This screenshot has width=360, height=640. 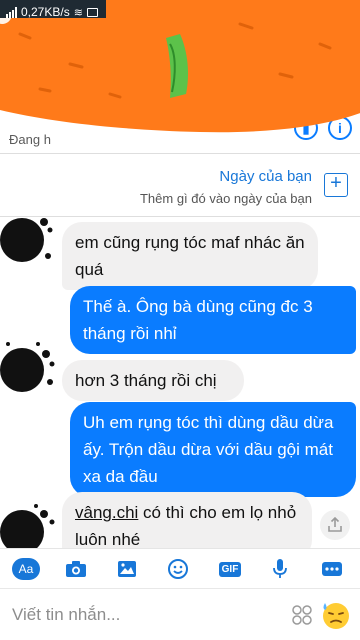 I want to click on signal-bars-icon, so click(x=11, y=12).